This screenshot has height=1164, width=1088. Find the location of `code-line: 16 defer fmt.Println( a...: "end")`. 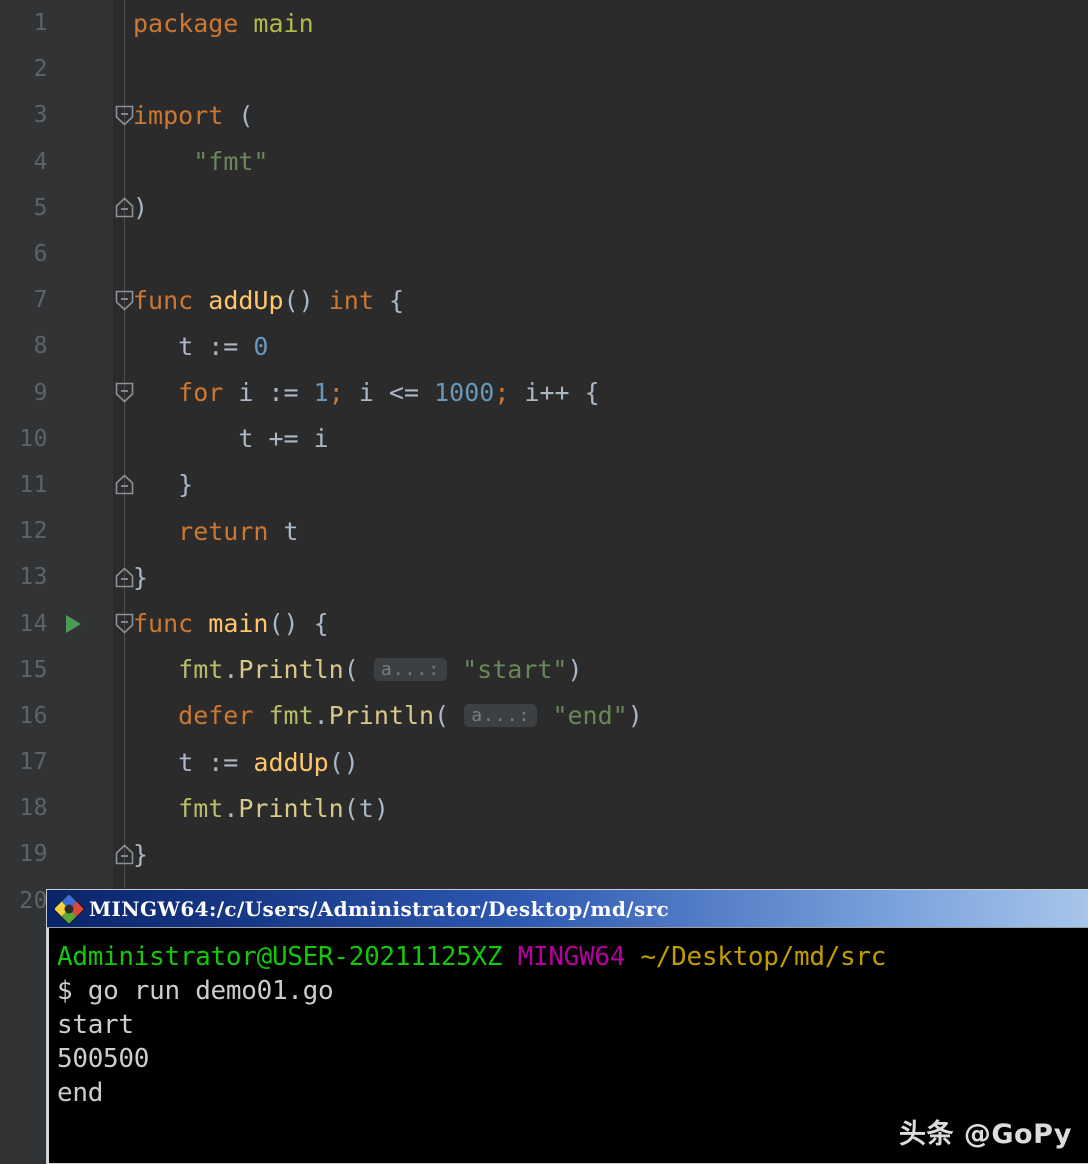

code-line: 16 defer fmt.Println( a...: "end") is located at coordinates (544, 716).